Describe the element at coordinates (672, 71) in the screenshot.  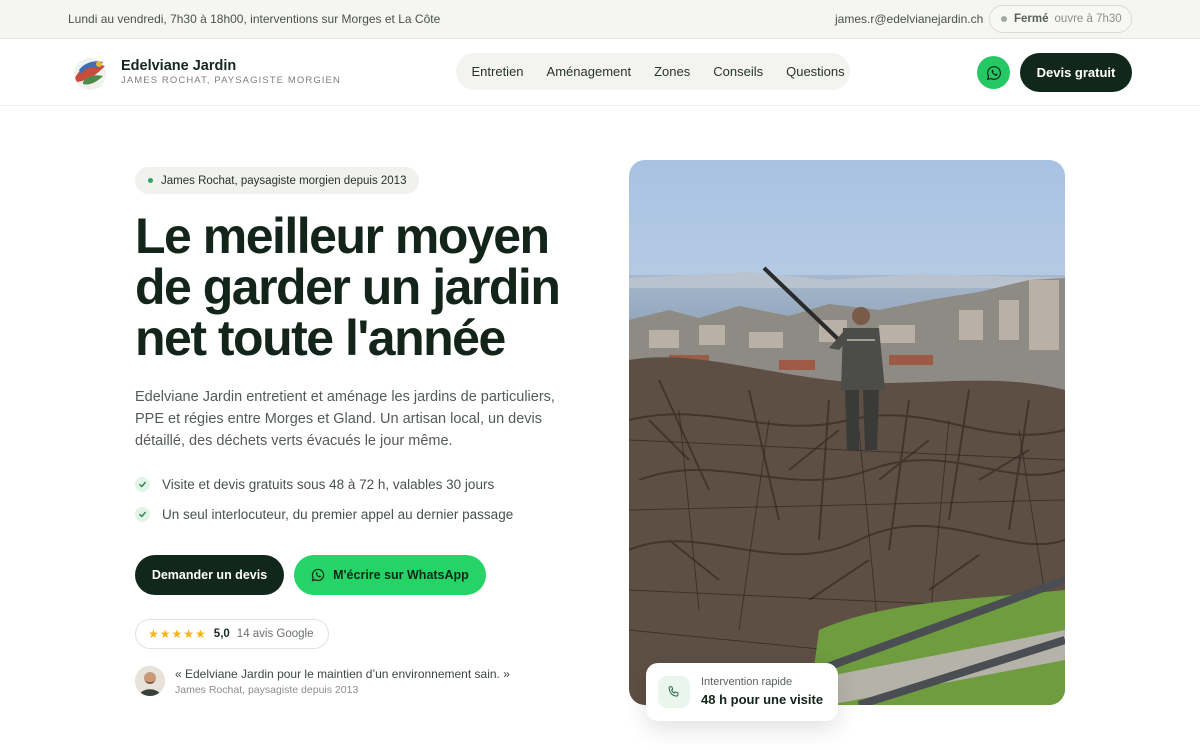
I see `nav-item-zones: Zones` at that location.